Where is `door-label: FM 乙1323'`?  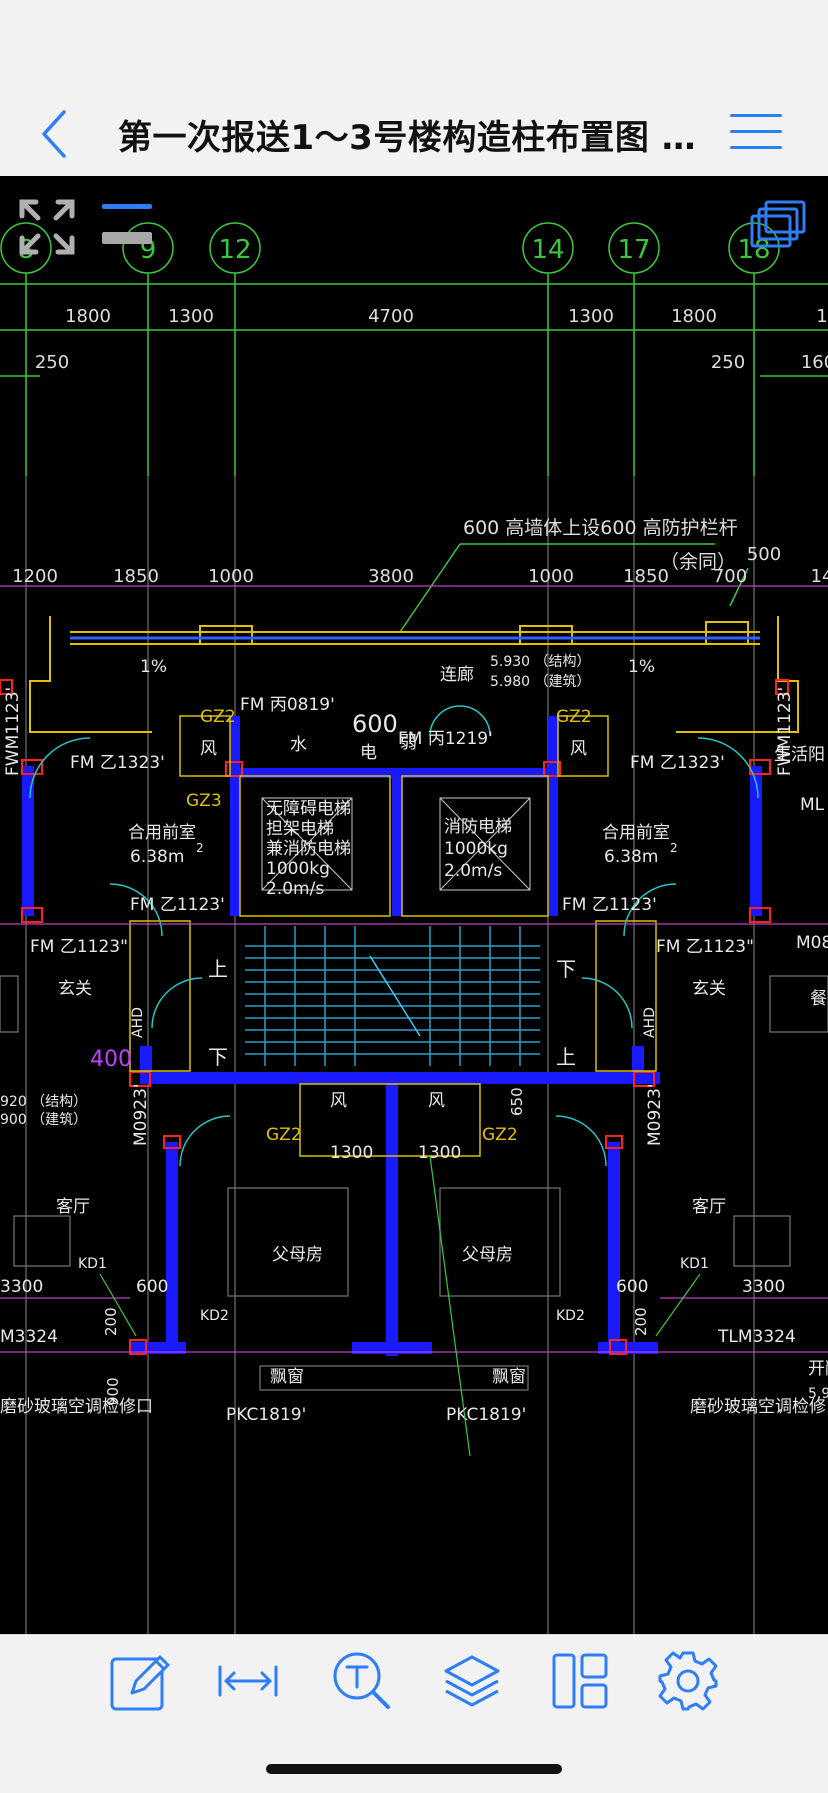
door-label: FM 乙1323' is located at coordinates (677, 763).